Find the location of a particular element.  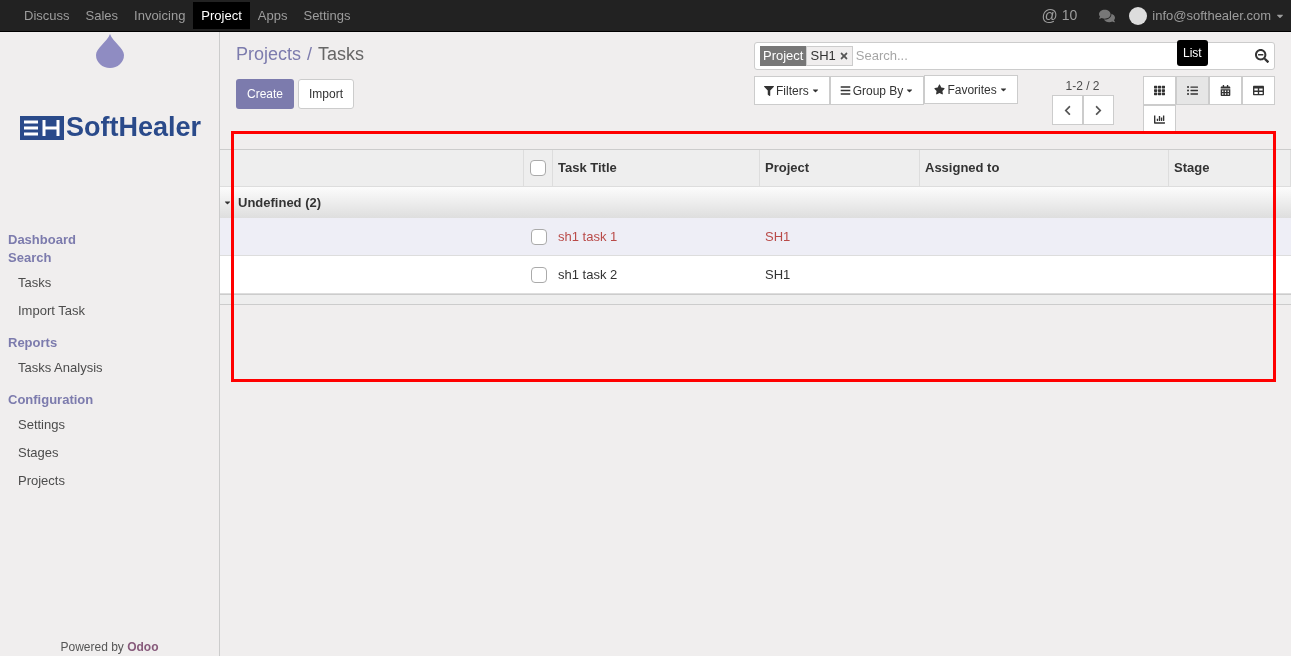

create-button: Create is located at coordinates (265, 94).